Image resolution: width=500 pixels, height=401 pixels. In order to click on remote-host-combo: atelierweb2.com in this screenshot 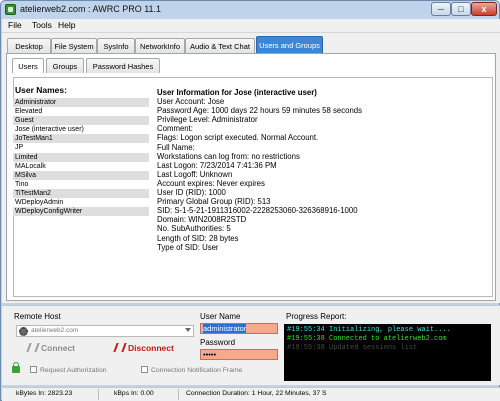, I will do `click(105, 331)`.